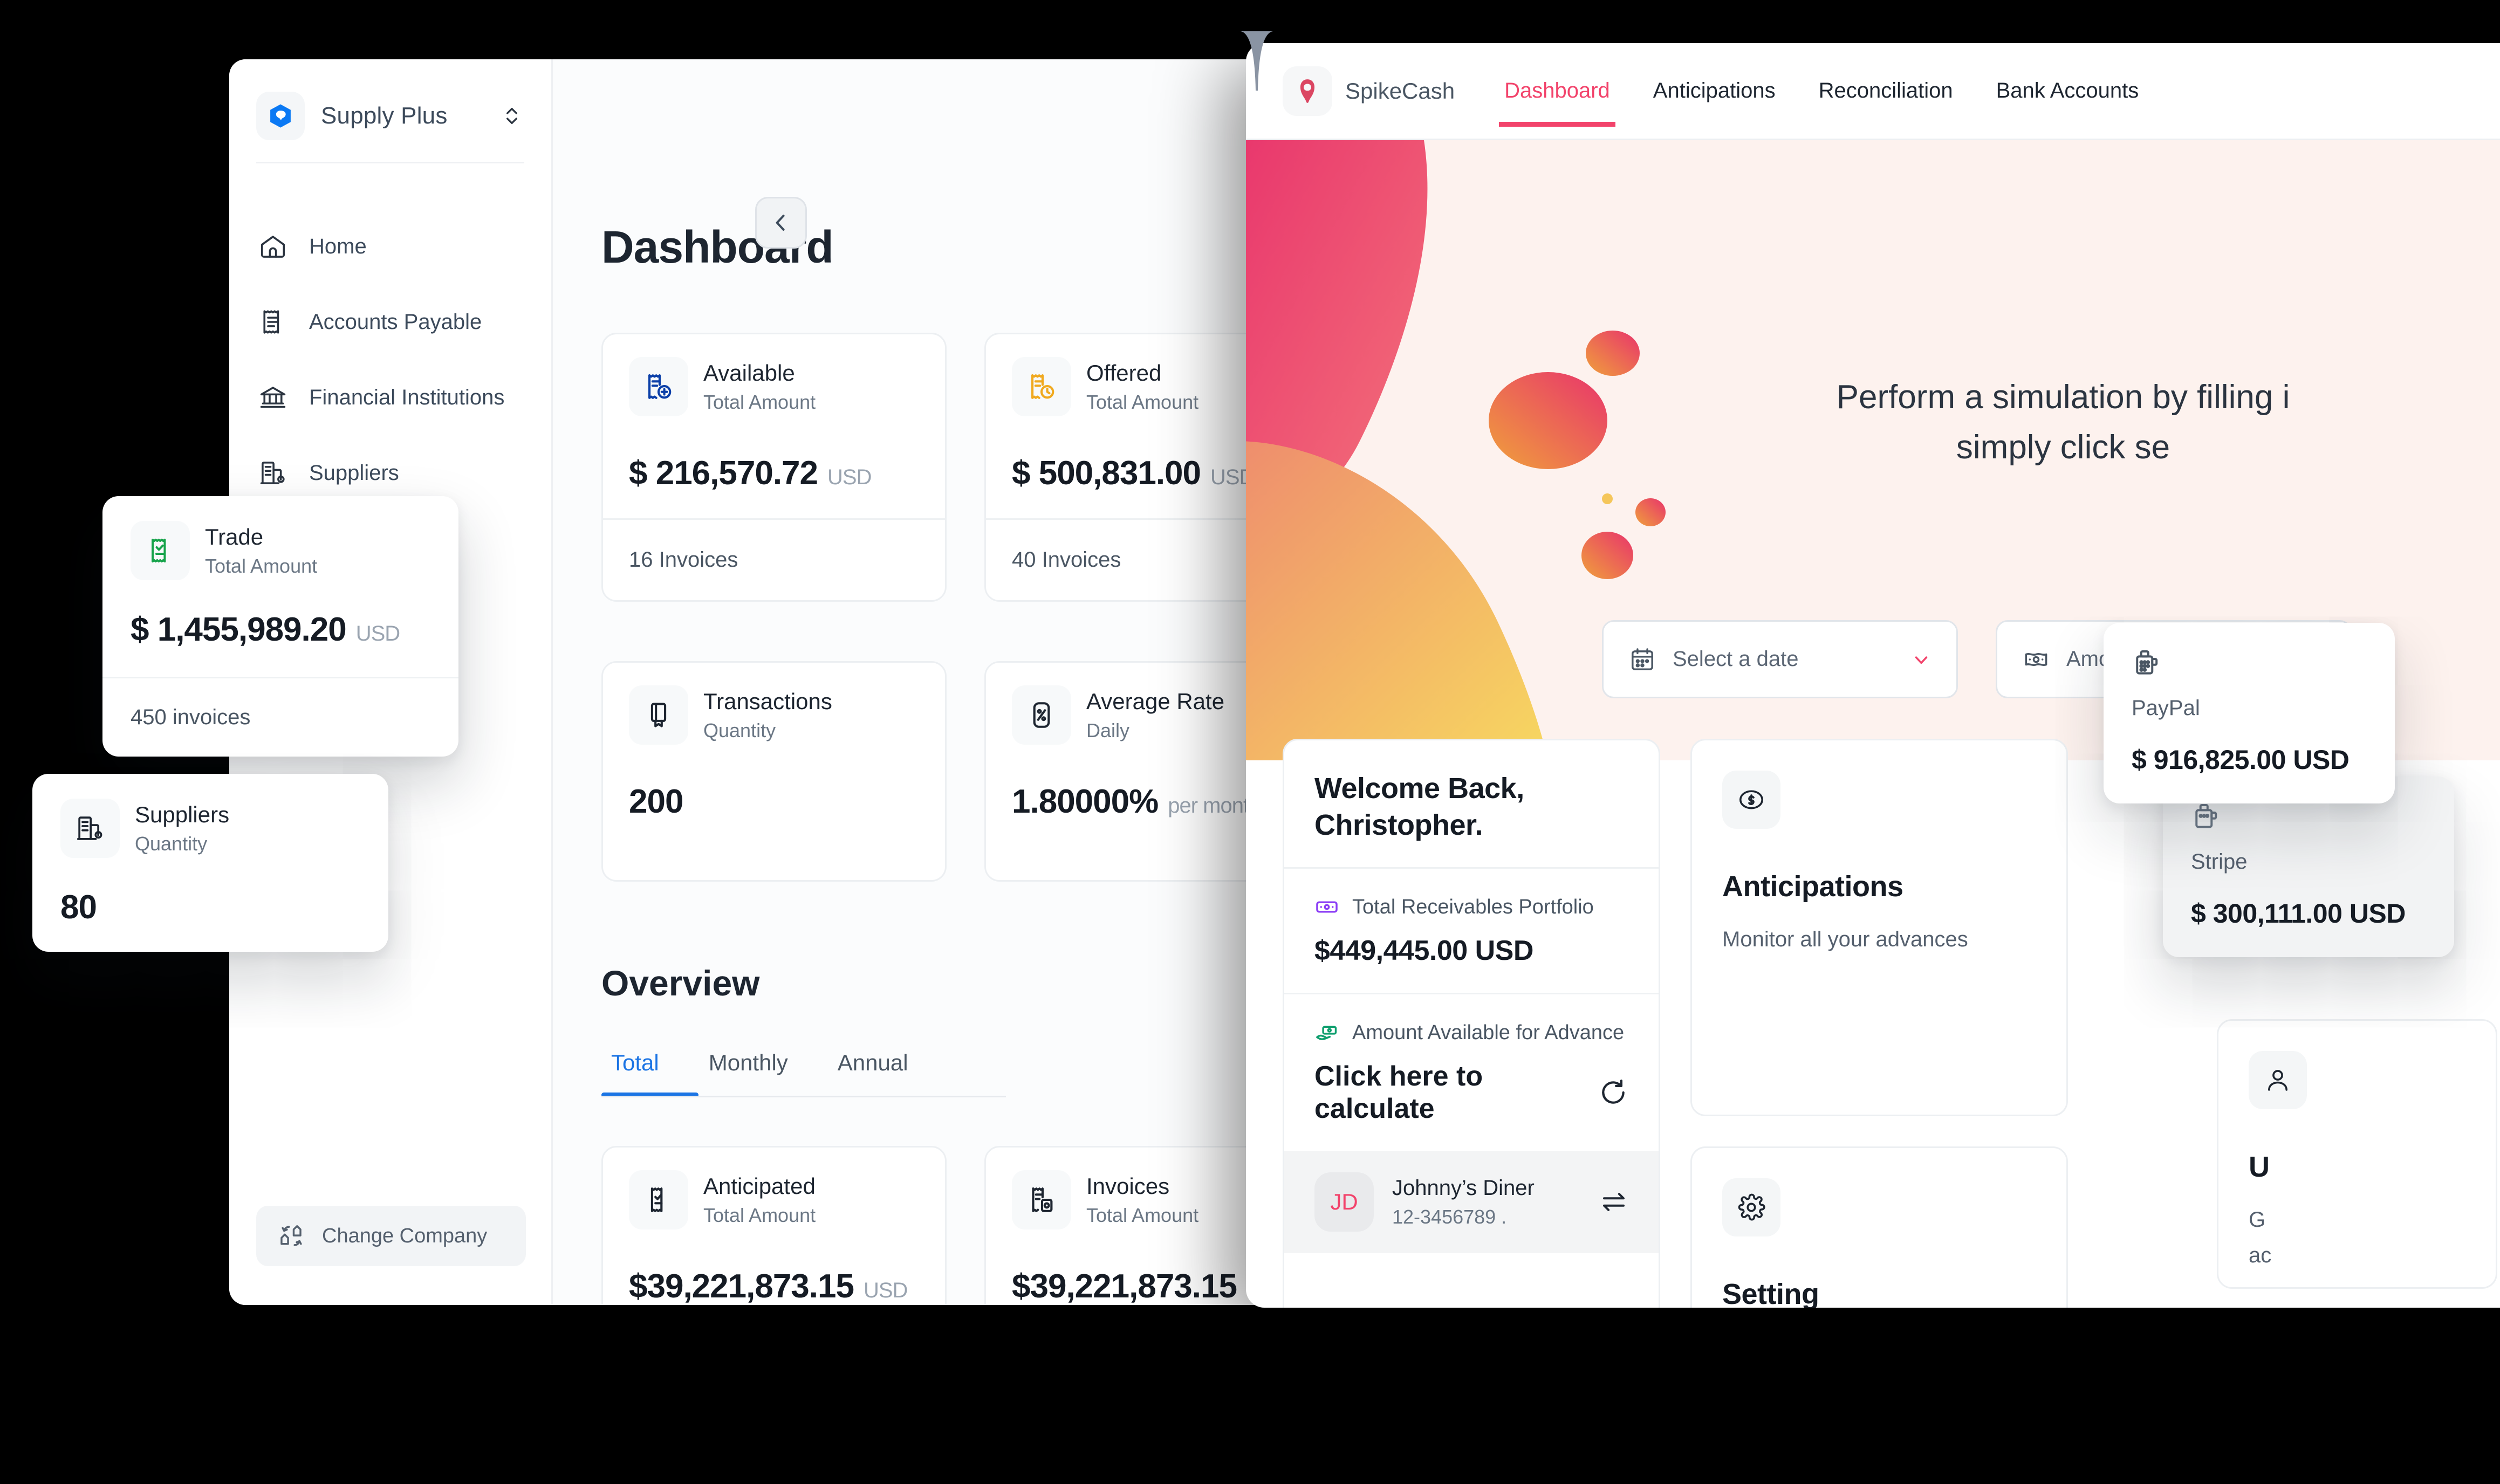  Describe the element at coordinates (1106, 473) in the screenshot. I see `stat-card-value: $ 500,831.00` at that location.